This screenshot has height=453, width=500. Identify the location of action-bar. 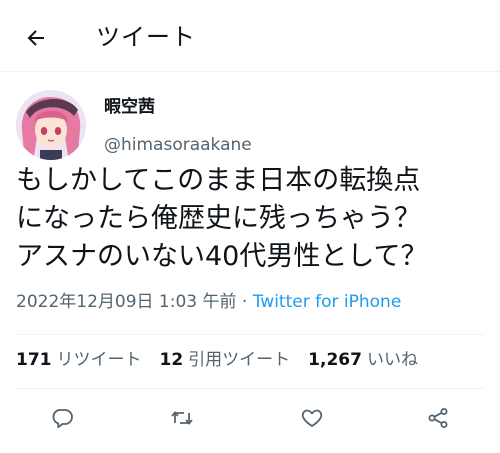
(250, 420).